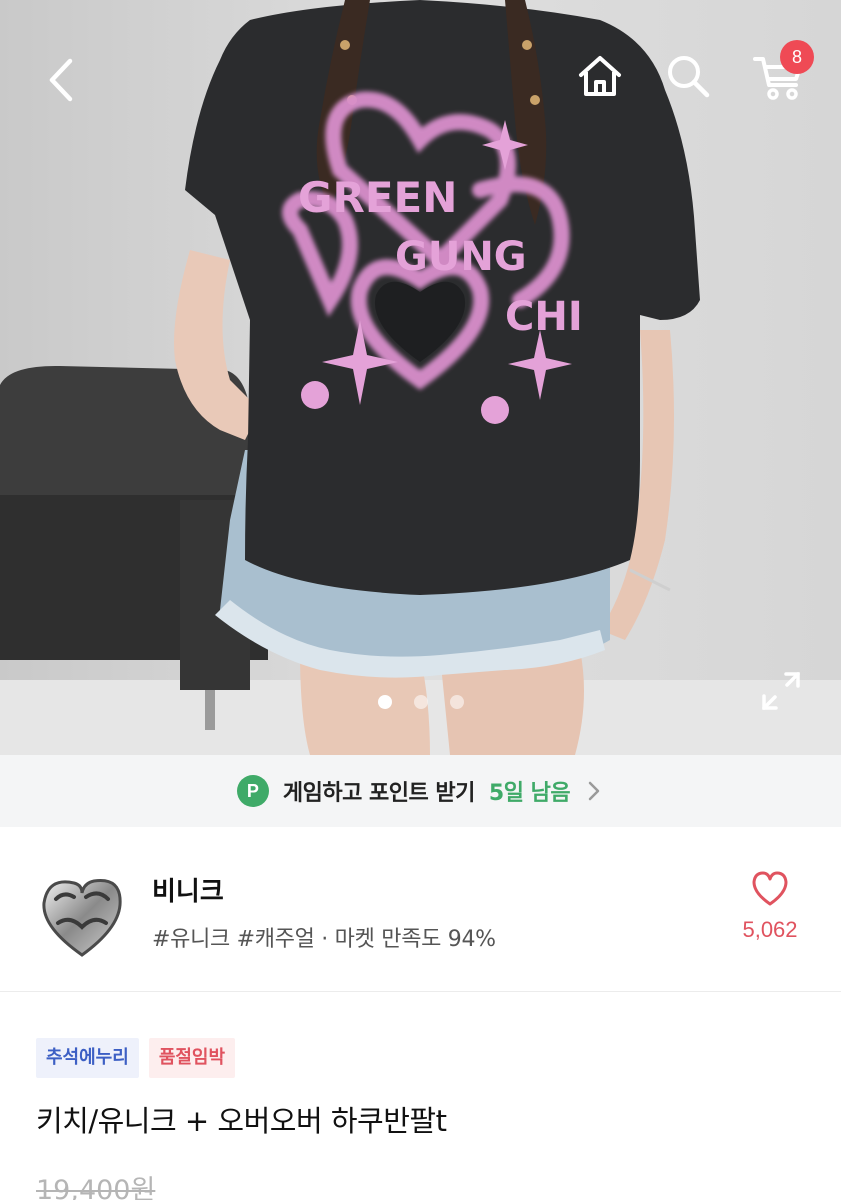 This screenshot has width=841, height=1200. What do you see at coordinates (378, 793) in the screenshot?
I see `game-banner-text: 게임하고 포인트 받기` at bounding box center [378, 793].